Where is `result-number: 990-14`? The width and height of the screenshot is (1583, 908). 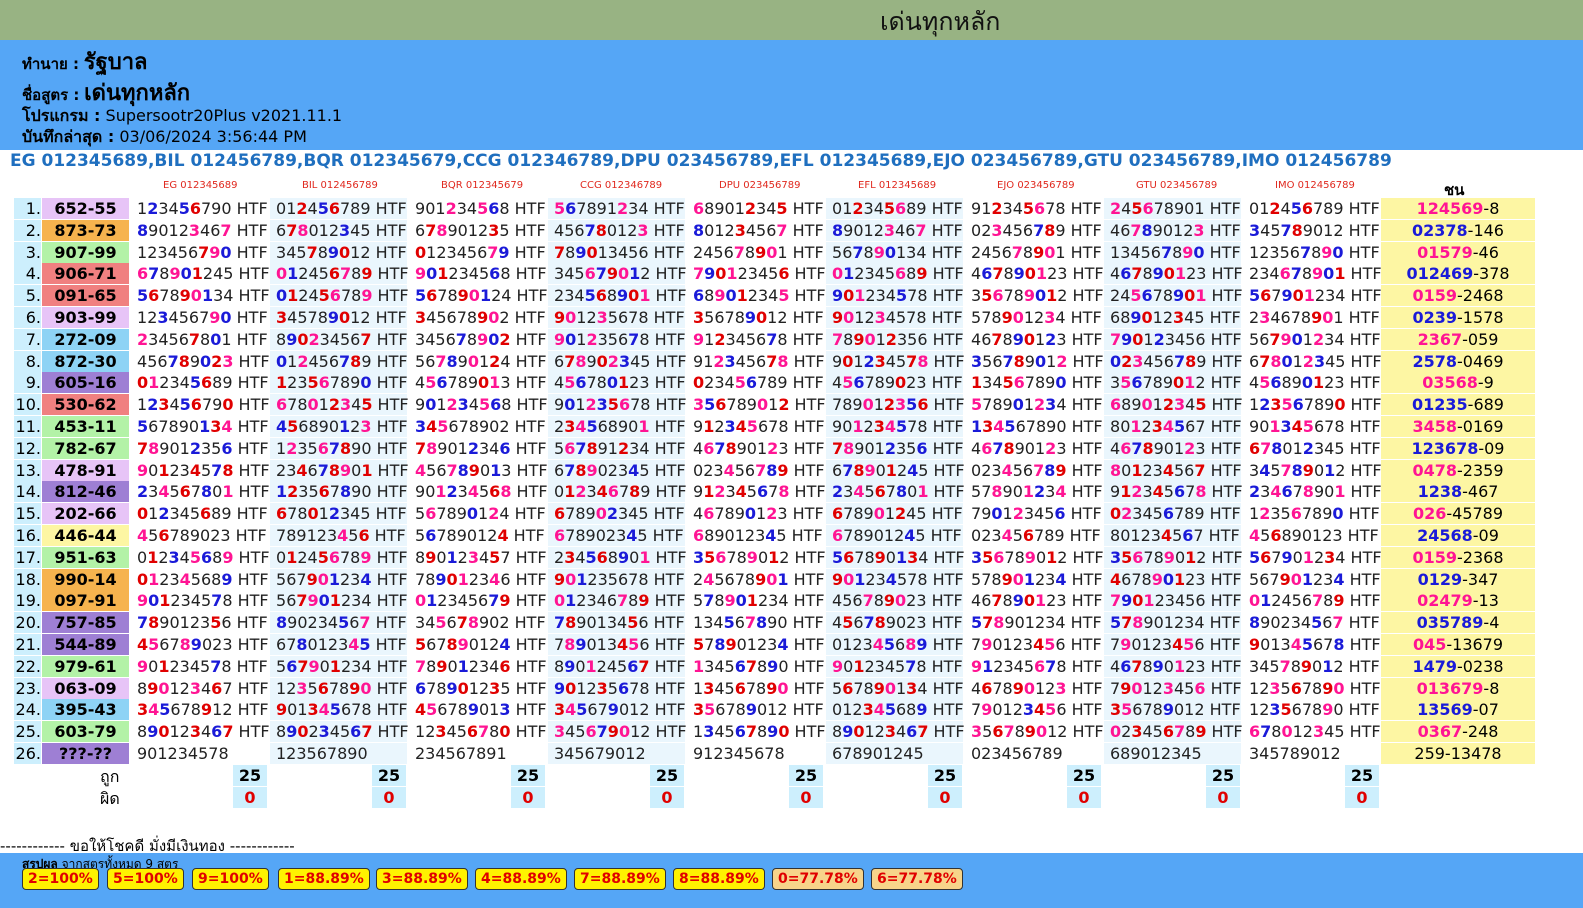 result-number: 990-14 is located at coordinates (85, 579).